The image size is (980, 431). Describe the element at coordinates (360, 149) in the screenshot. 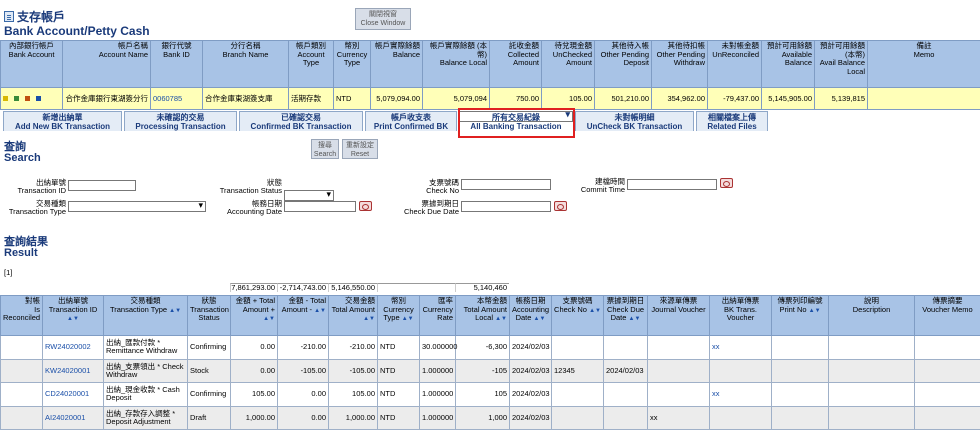

I see `reset-button: 重新設定 Reset` at that location.